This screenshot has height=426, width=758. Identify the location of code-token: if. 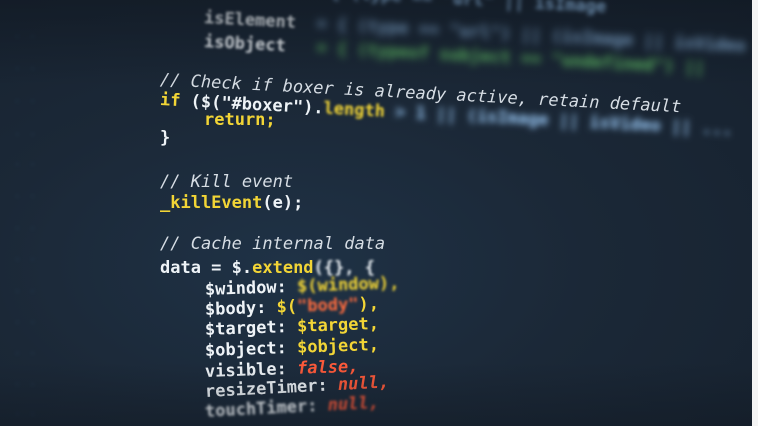
(170, 101).